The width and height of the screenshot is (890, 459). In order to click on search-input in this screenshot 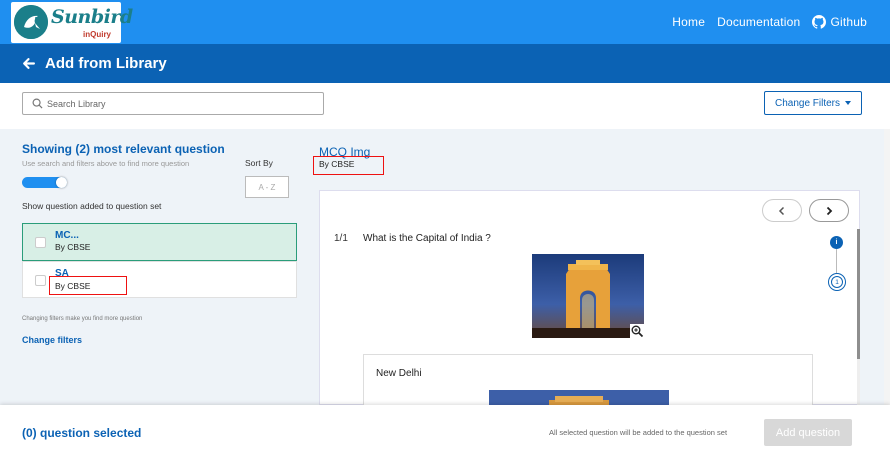, I will do `click(182, 103)`.